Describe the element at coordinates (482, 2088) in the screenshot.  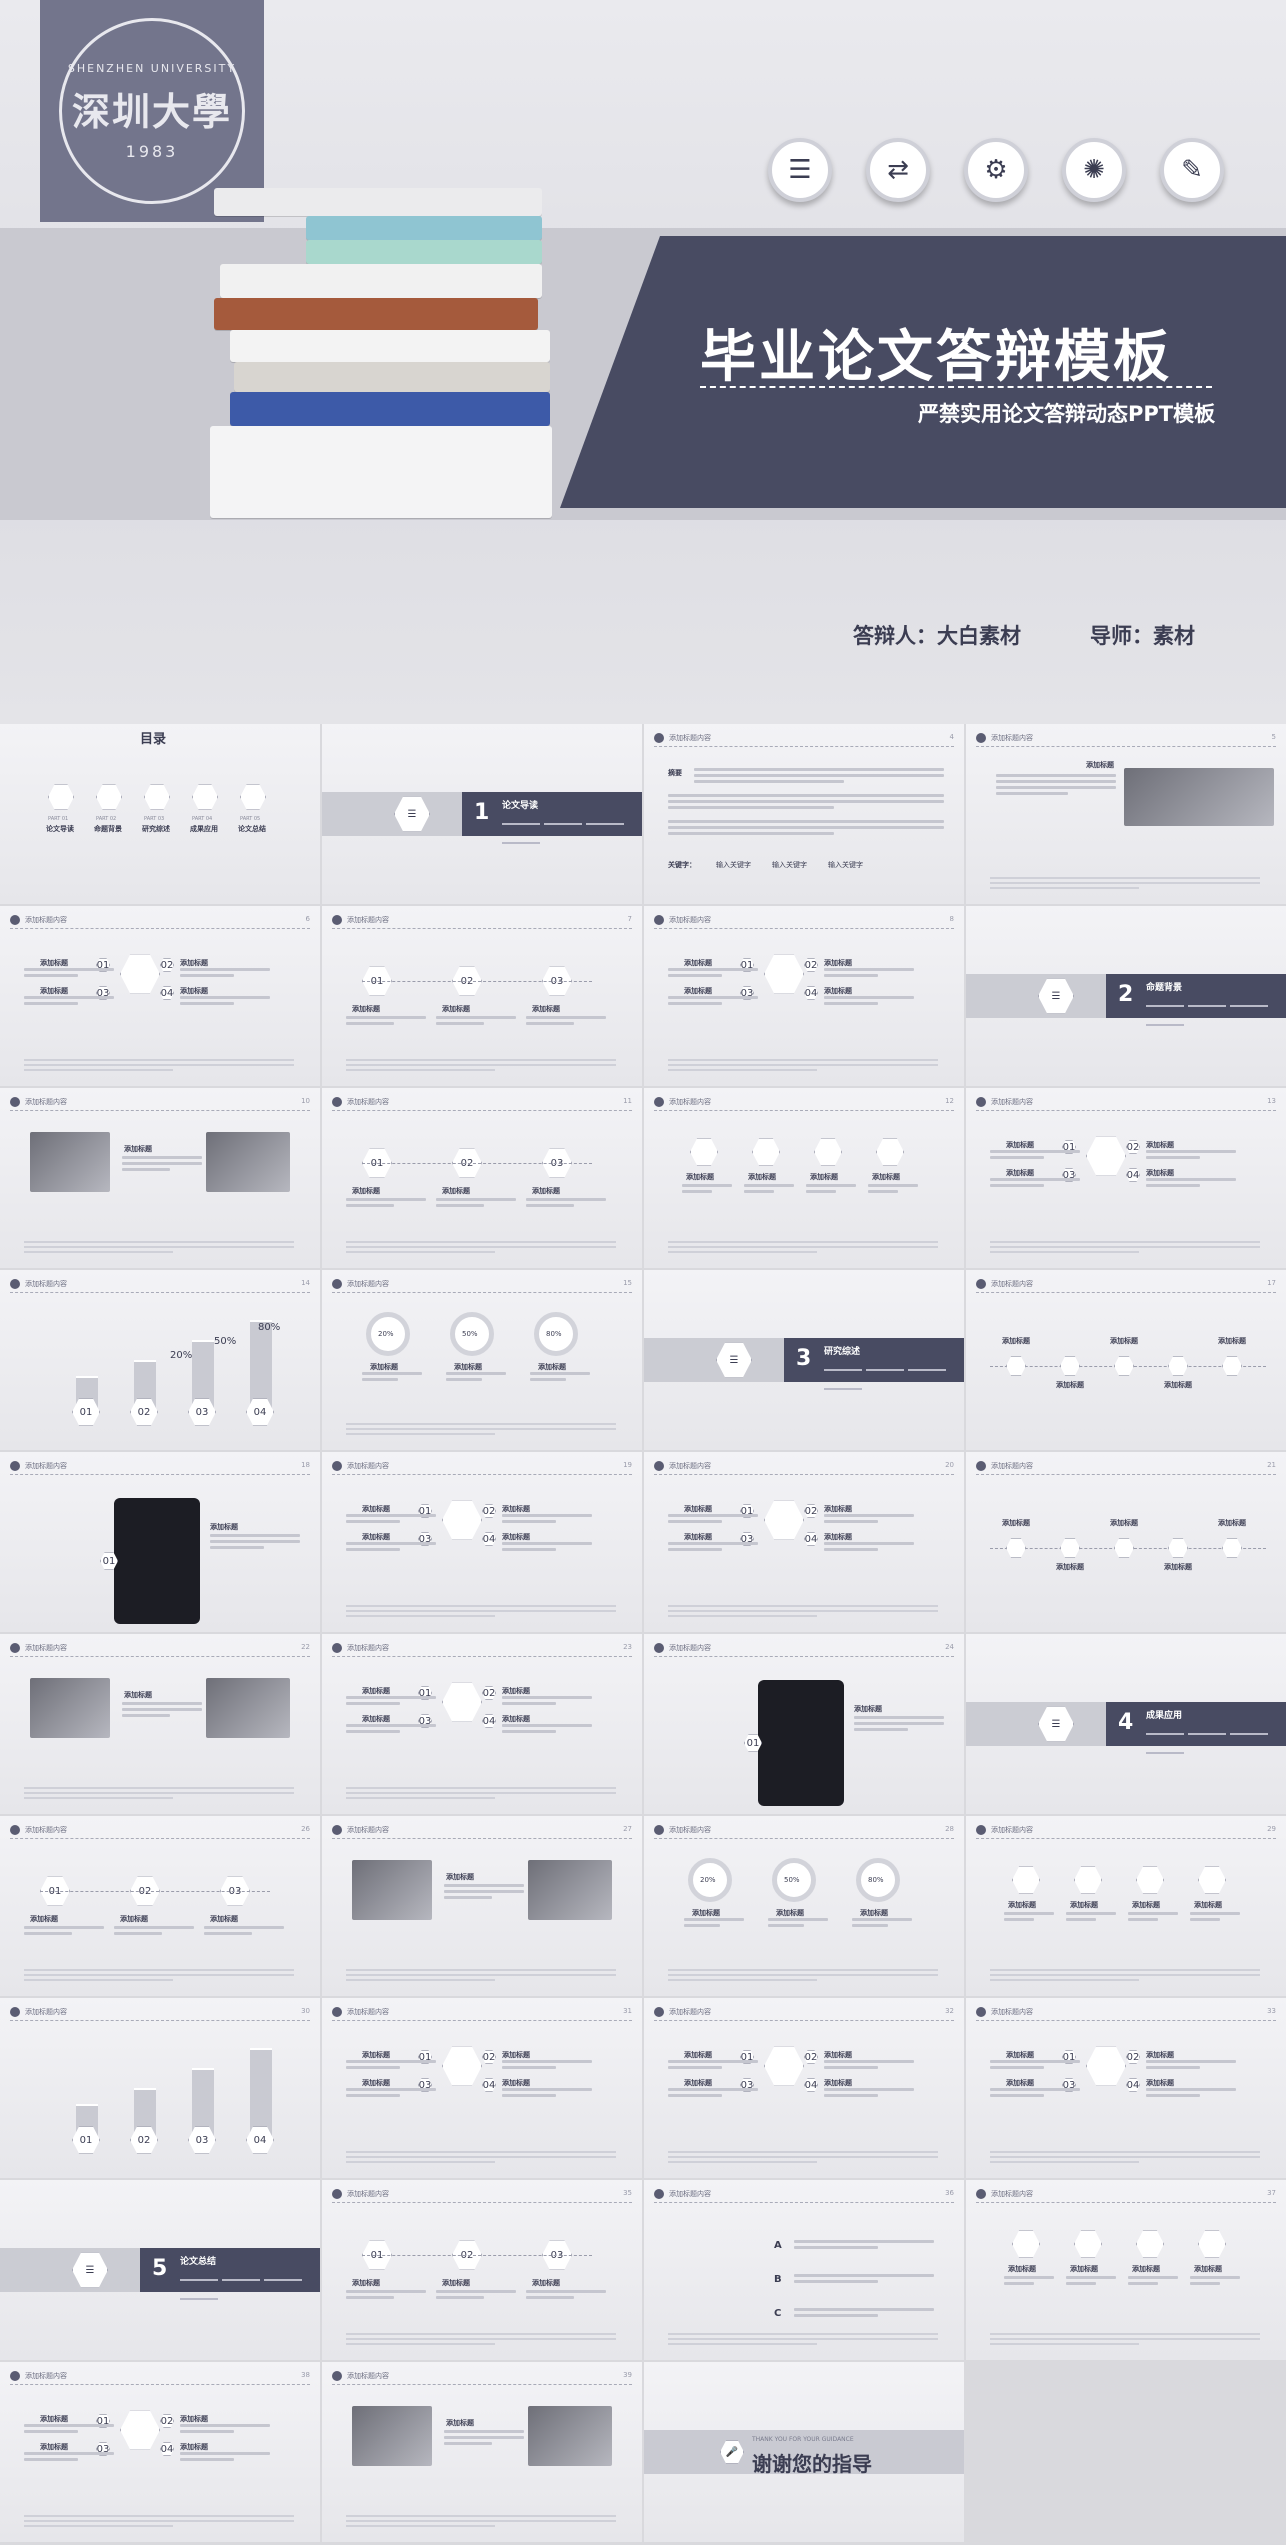
I see `slide-thumbnail: 添加标题内容 31 01 添加标题 02 添加标题 03 添加标题 04 添加标题` at that location.